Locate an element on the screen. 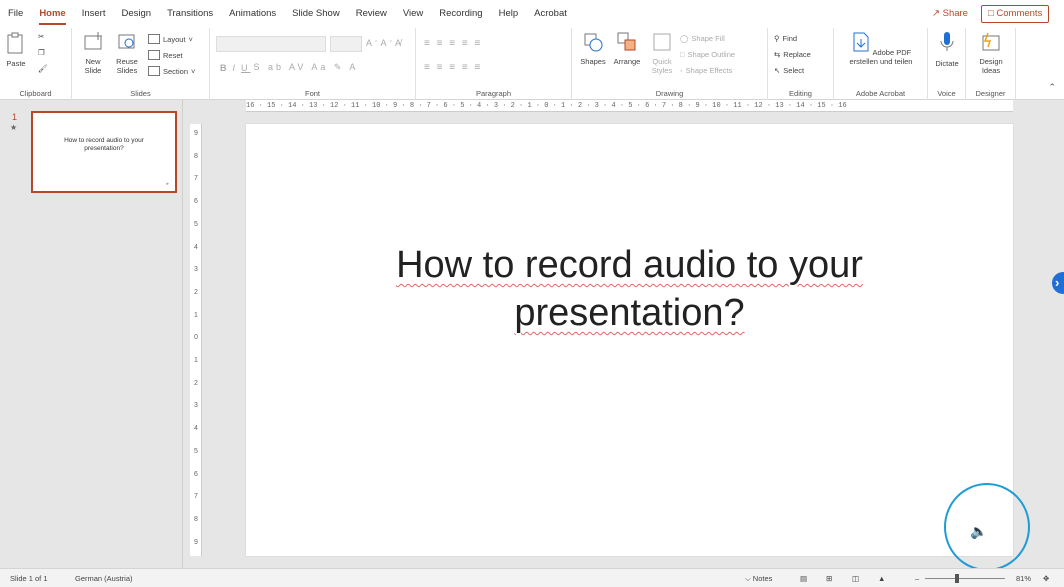 The image size is (1064, 587). arrange-icon is located at coordinates (626, 41).